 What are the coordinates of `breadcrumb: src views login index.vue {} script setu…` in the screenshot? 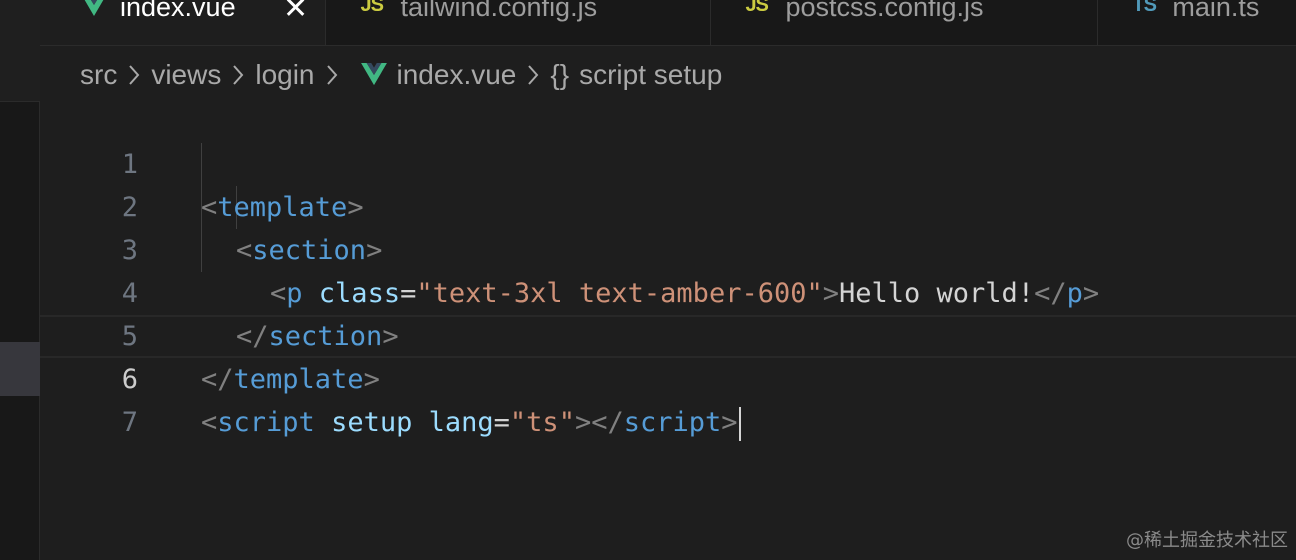 It's located at (401, 75).